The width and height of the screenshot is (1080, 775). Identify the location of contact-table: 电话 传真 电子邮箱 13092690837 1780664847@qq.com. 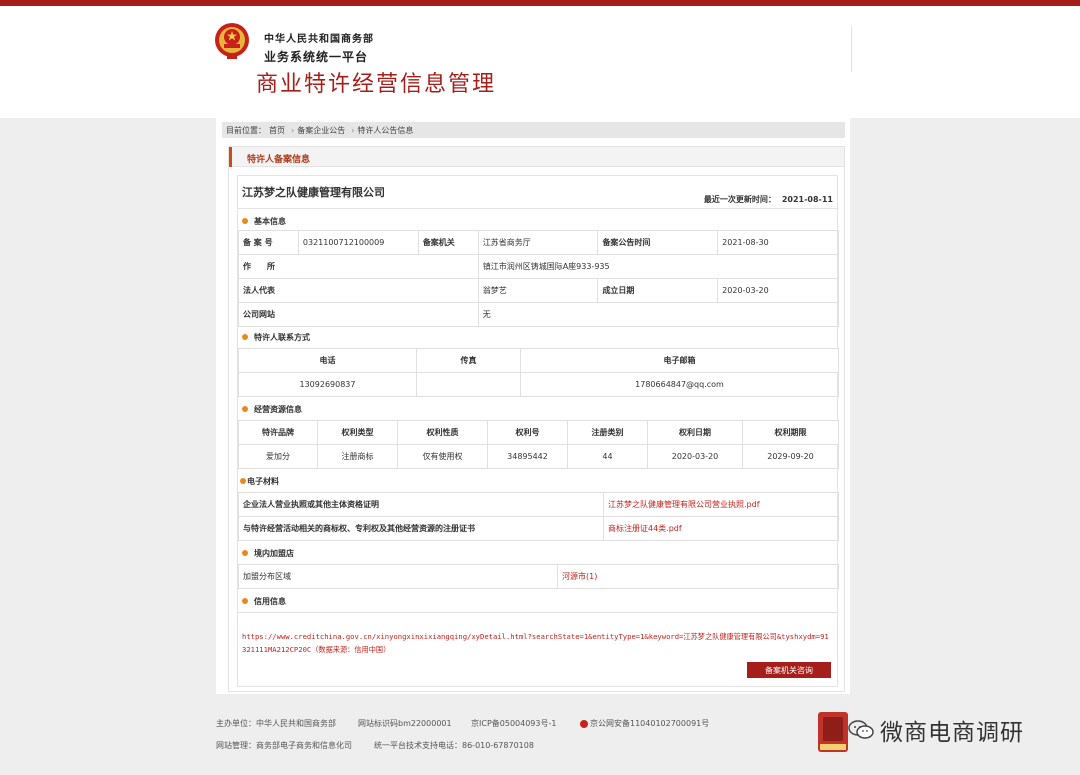
(538, 372).